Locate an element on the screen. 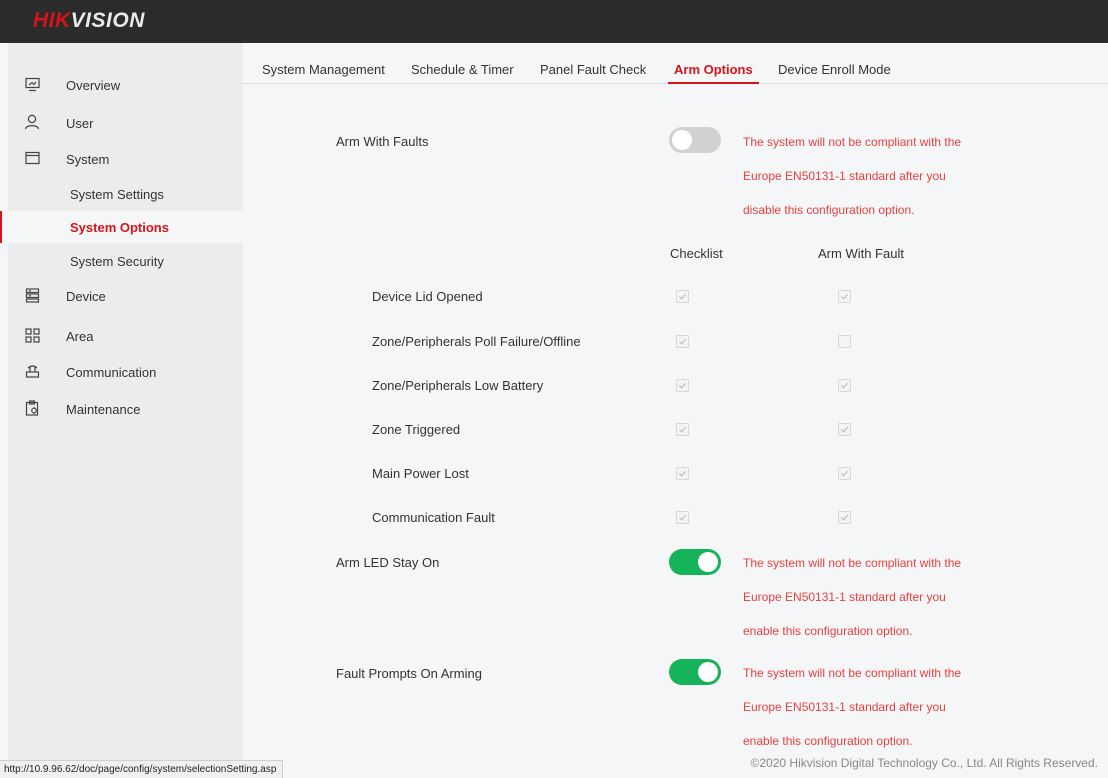 Image resolution: width=1108 pixels, height=778 pixels. fault-prompts-warning-line2: Europe EN50131-1 standard after you is located at coordinates (844, 707).